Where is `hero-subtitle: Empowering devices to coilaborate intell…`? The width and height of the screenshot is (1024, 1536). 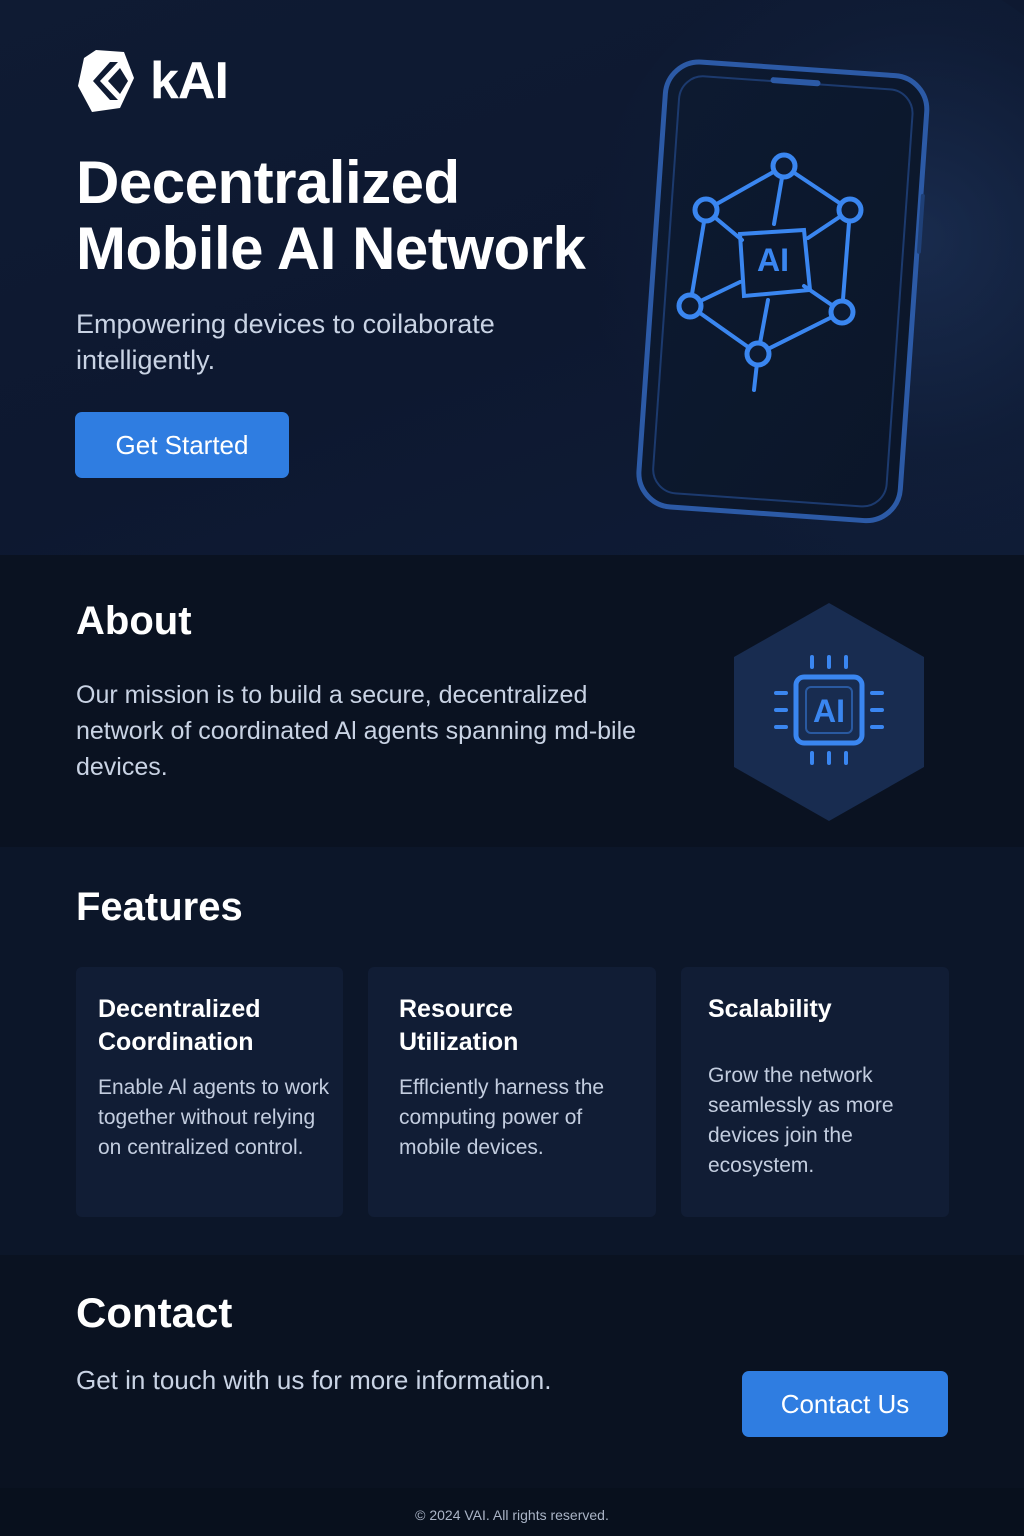
hero-subtitle: Empowering devices to coilaborate intell… is located at coordinates (285, 342).